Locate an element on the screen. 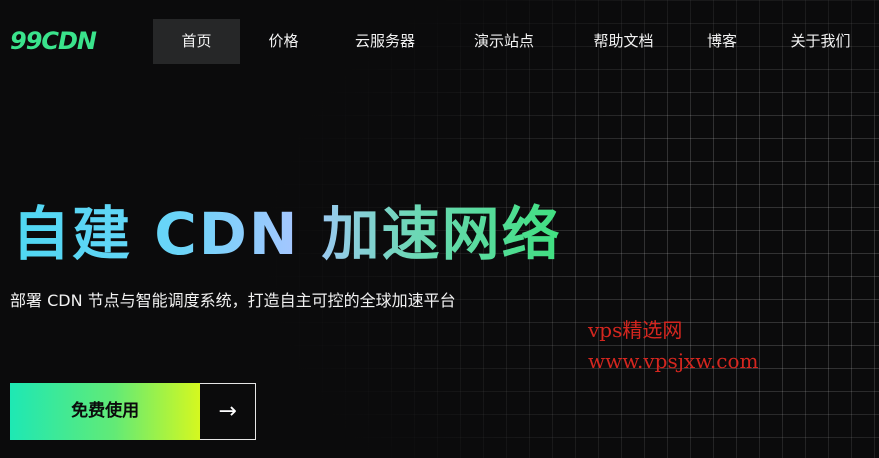 The height and width of the screenshot is (458, 879). watermark: vps精选网 www.vpsjxw.com is located at coordinates (673, 343).